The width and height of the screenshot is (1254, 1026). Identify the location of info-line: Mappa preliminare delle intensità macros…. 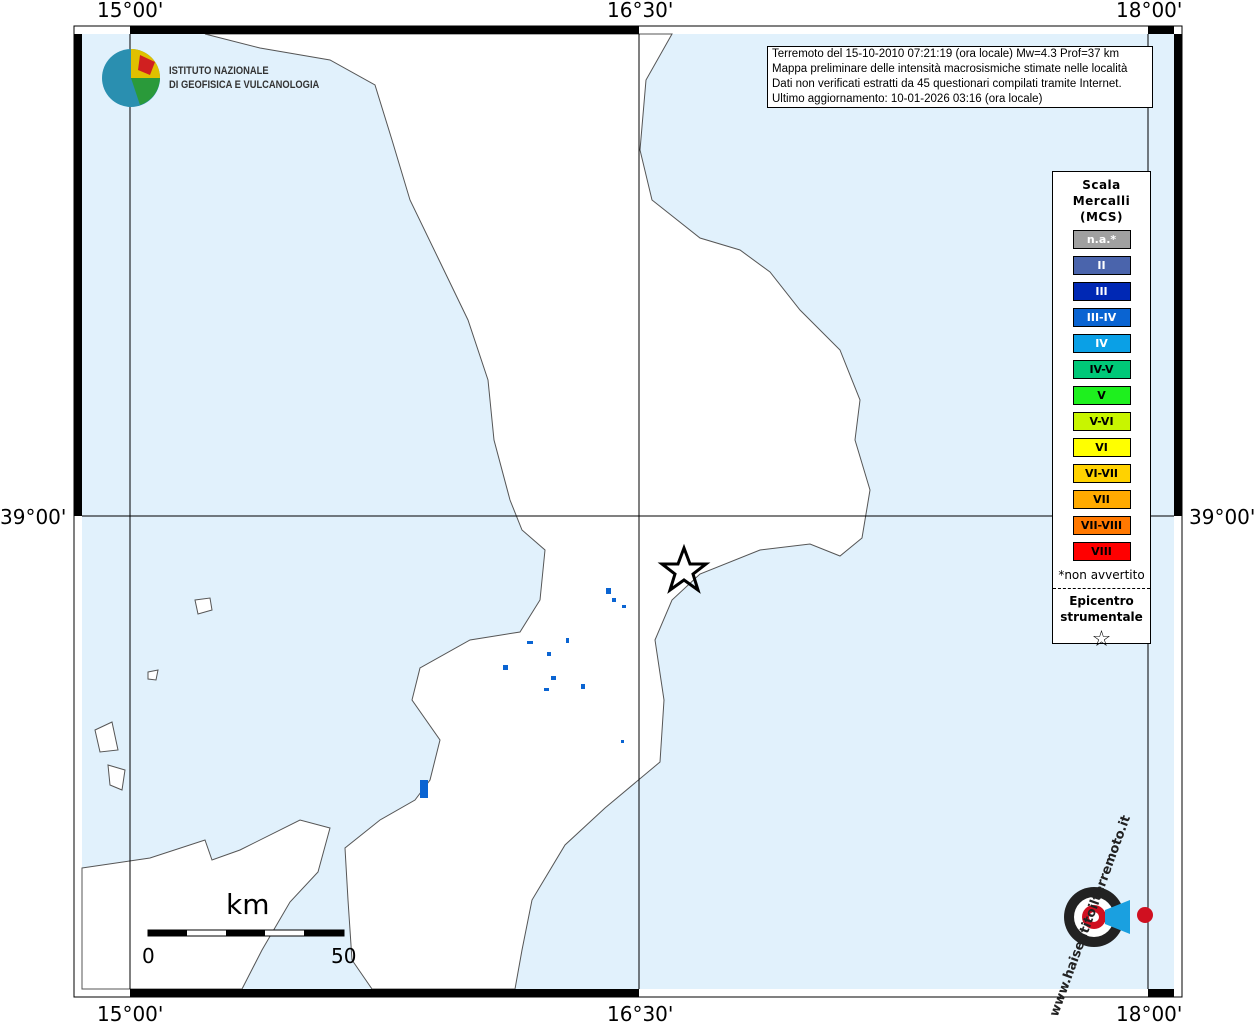
(950, 69).